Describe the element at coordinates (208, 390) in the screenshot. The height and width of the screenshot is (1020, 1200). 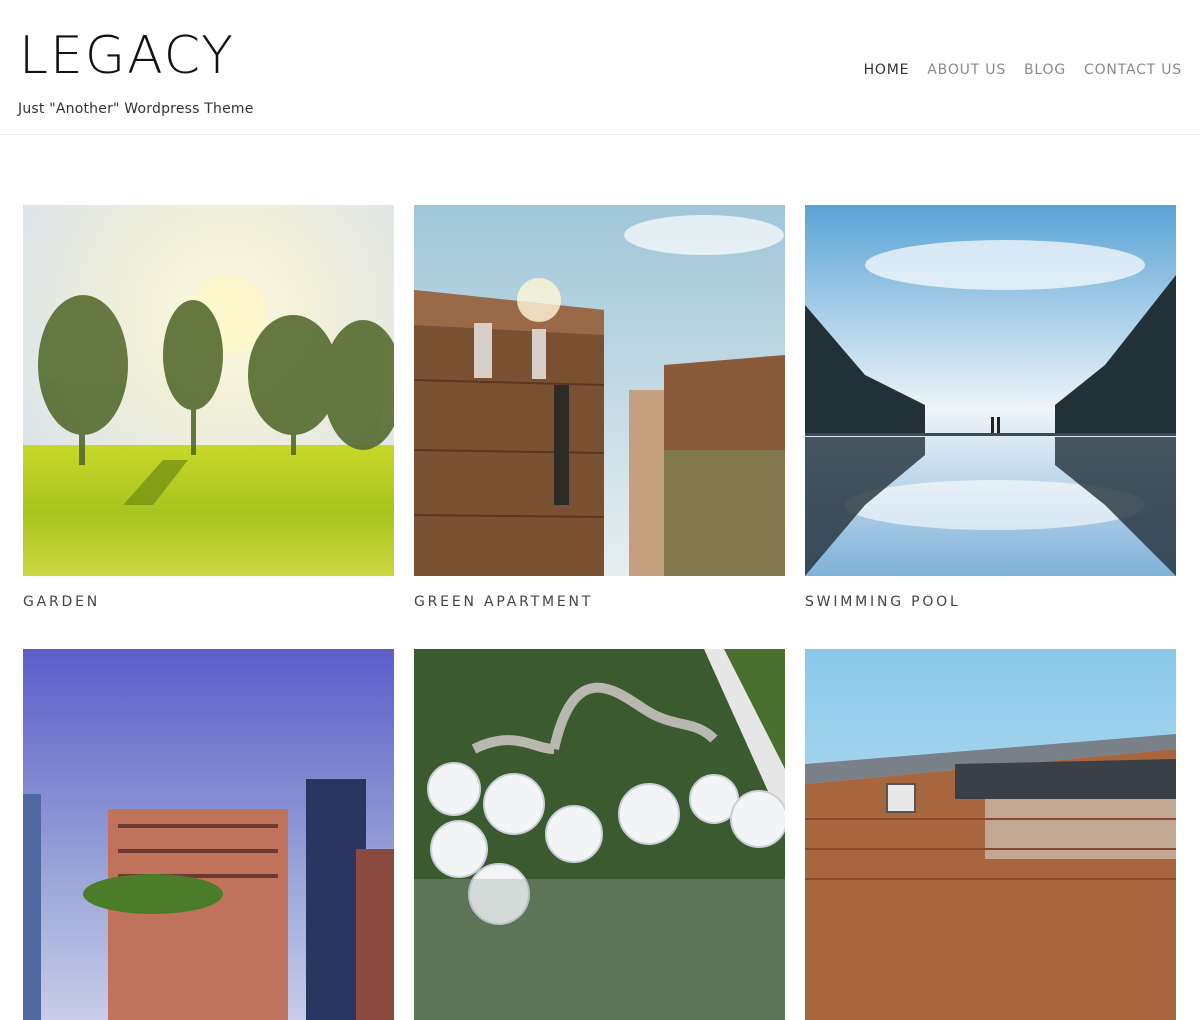
I see `garden-photo` at that location.